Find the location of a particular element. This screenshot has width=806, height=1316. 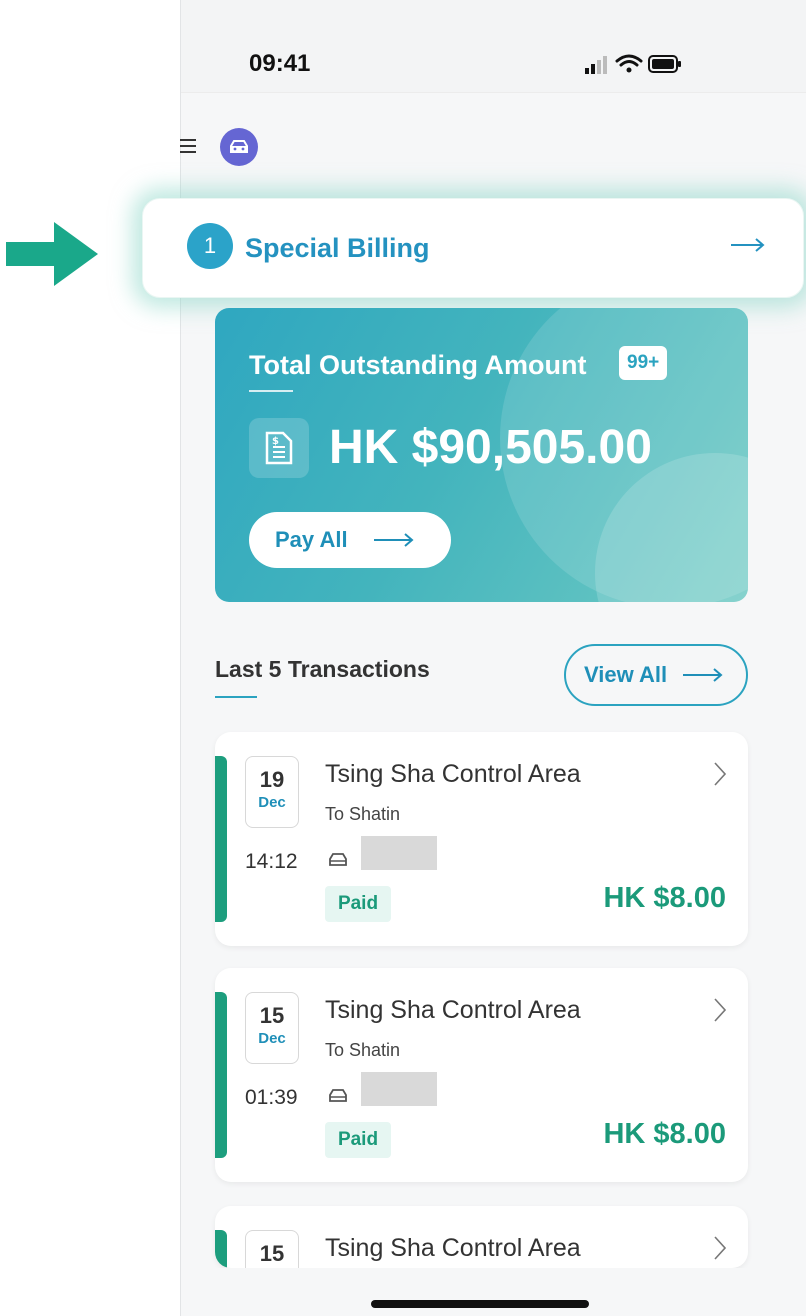

annotation-arrow-icon is located at coordinates (52, 254).